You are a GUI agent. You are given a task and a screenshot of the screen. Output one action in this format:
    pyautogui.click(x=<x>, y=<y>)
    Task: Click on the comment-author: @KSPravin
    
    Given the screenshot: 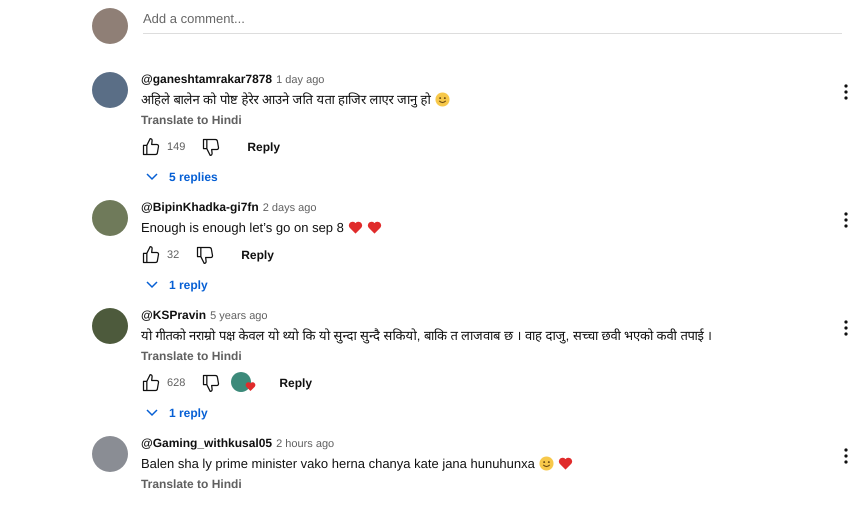 What is the action you would take?
    pyautogui.click(x=173, y=315)
    